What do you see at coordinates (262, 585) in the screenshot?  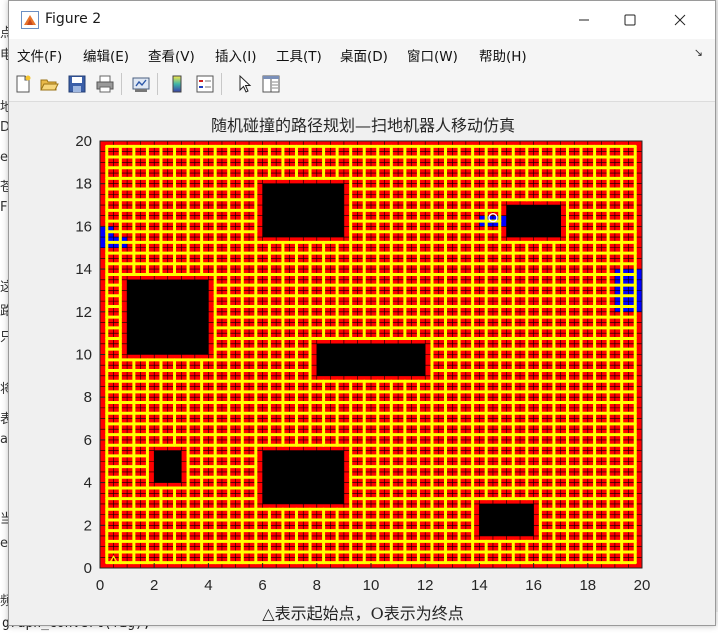 I see `x-tick-label: 6` at bounding box center [262, 585].